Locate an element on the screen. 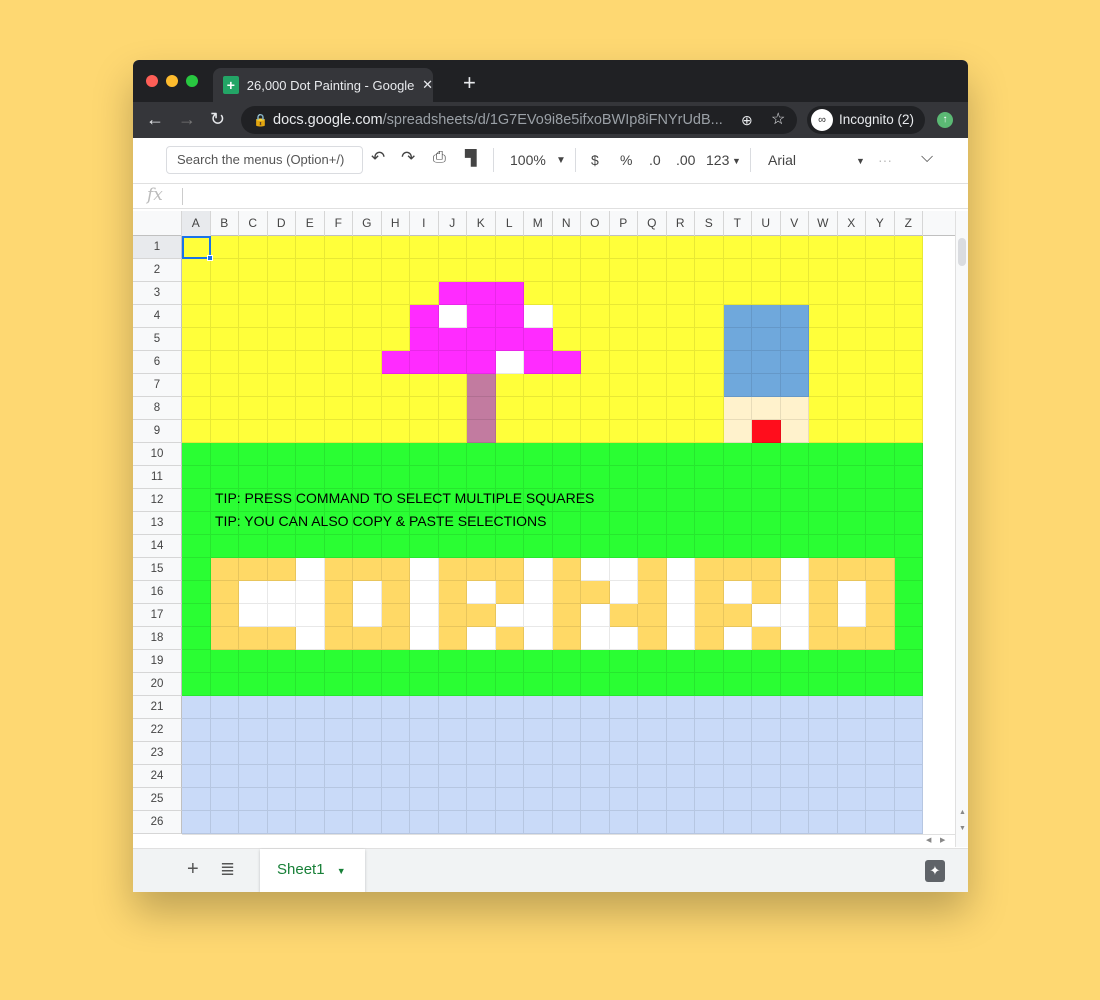 This screenshot has height=1000, width=1100. new-tab-button: + is located at coordinates (469, 83).